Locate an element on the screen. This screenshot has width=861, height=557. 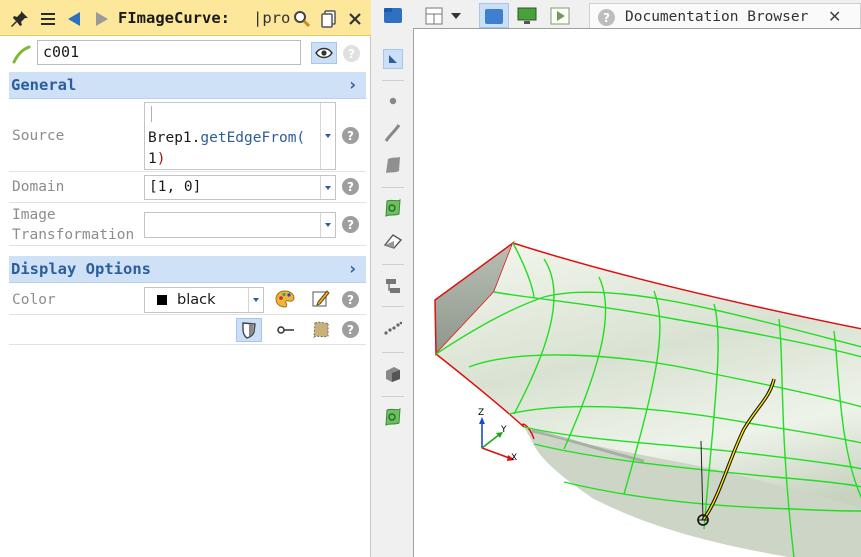
texture-icon is located at coordinates (321, 332).